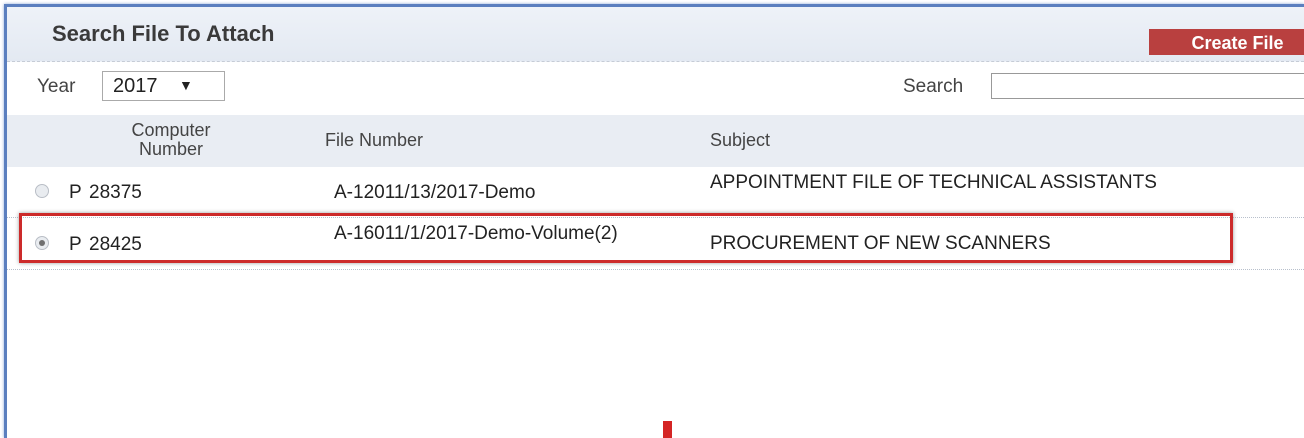 Image resolution: width=1304 pixels, height=438 pixels. I want to click on column-header-file-number: File Number, so click(374, 140).